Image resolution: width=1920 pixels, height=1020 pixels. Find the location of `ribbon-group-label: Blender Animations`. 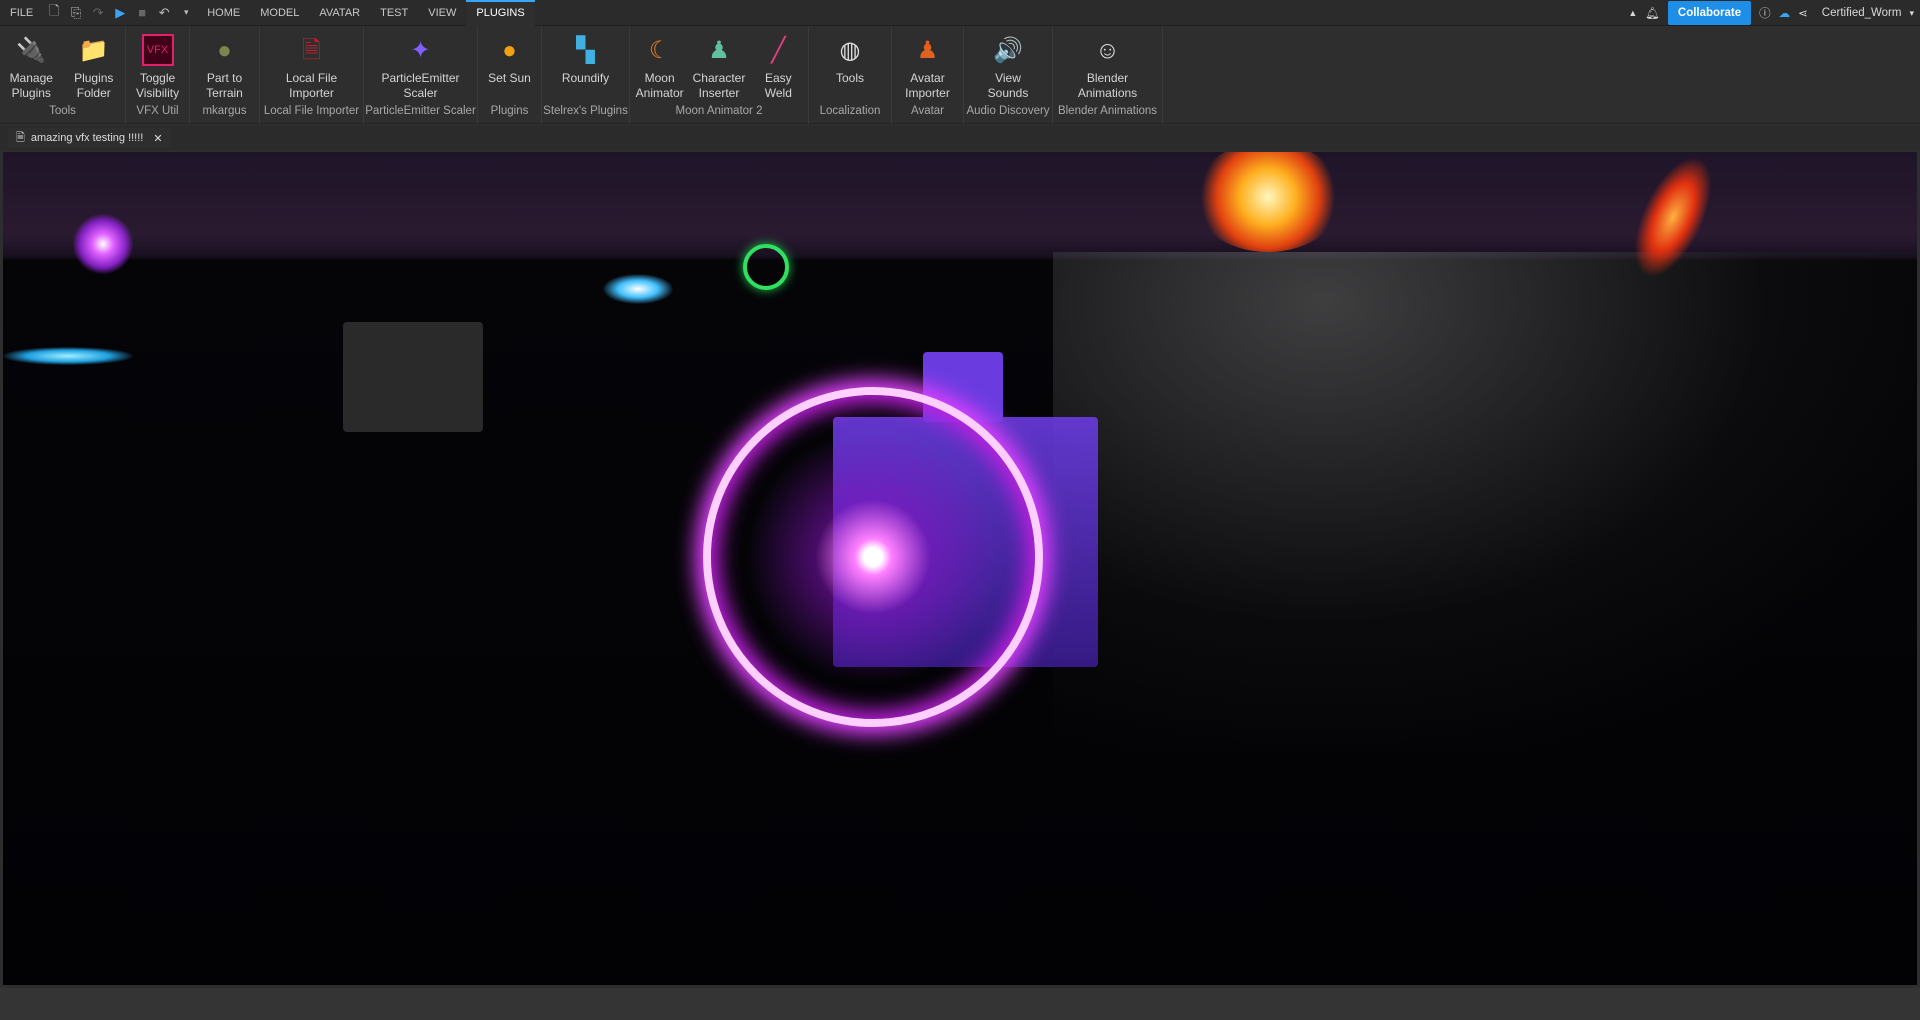

ribbon-group-label: Blender Animations is located at coordinates (1107, 111).